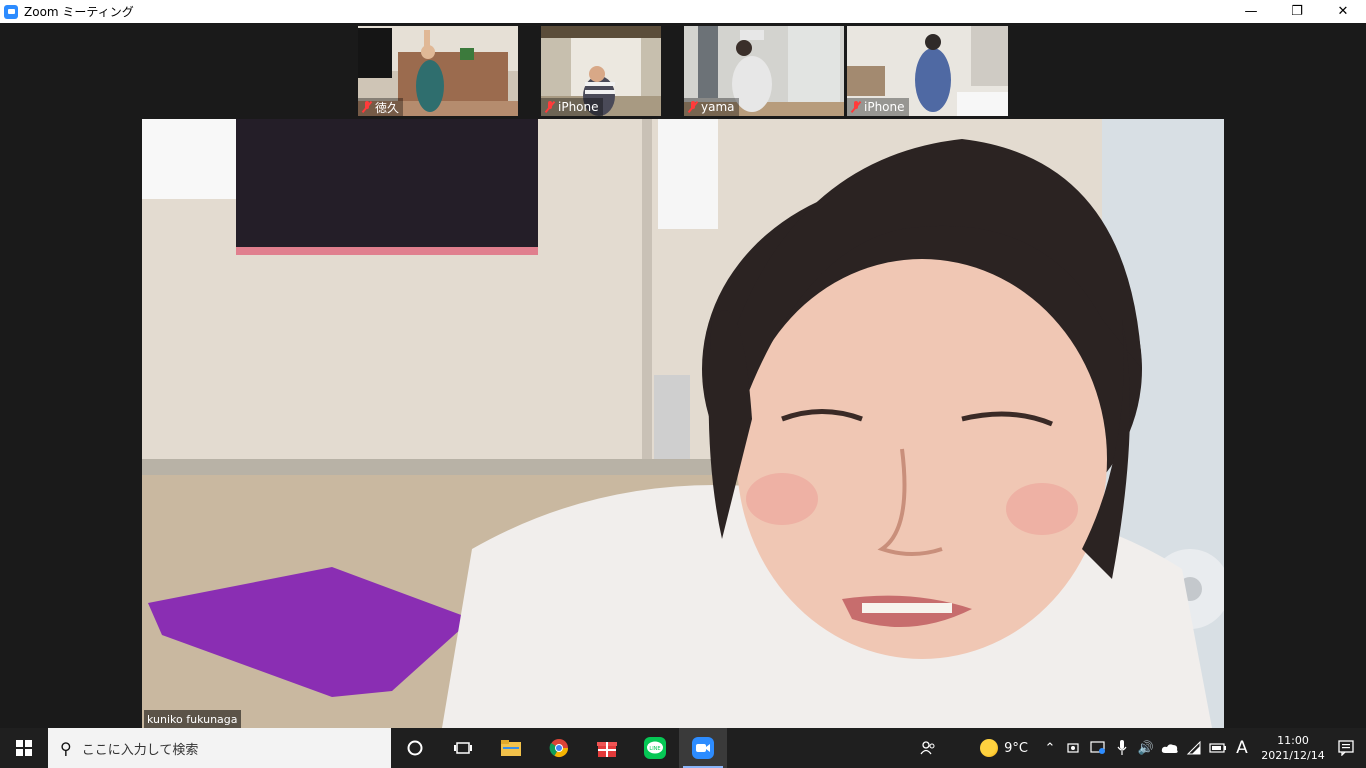  I want to click on participant-strip: 徳久 iPhone yama iPhone, so click(683, 71).